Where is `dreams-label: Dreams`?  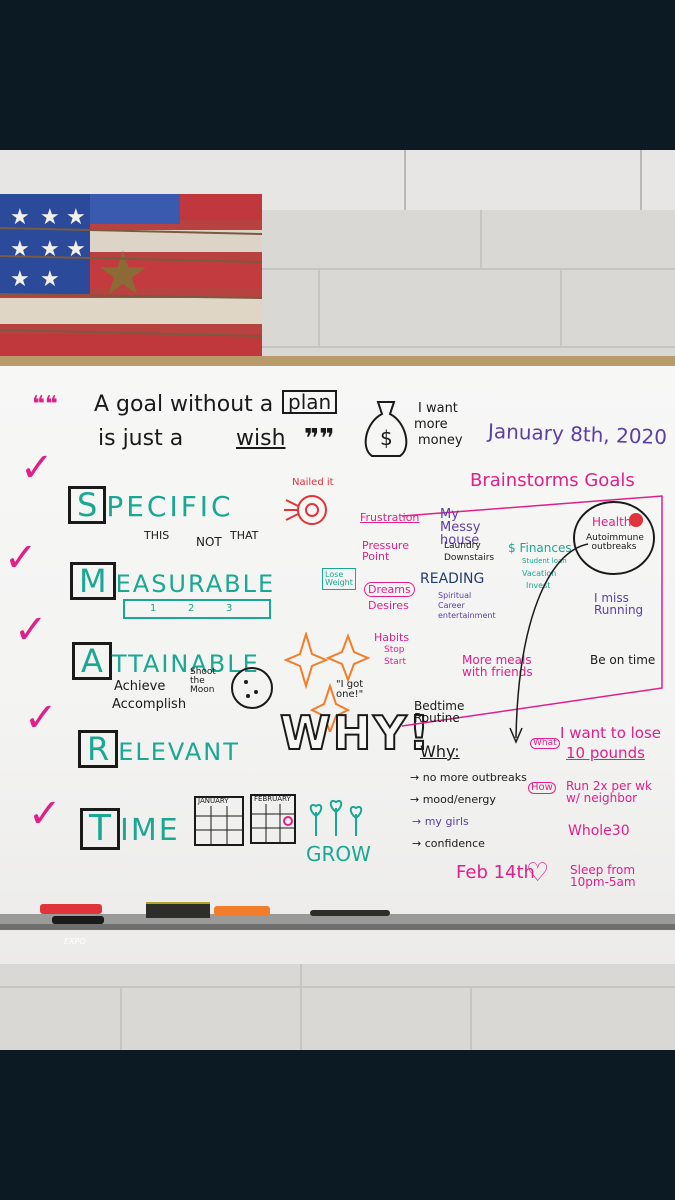 dreams-label: Dreams is located at coordinates (389, 589).